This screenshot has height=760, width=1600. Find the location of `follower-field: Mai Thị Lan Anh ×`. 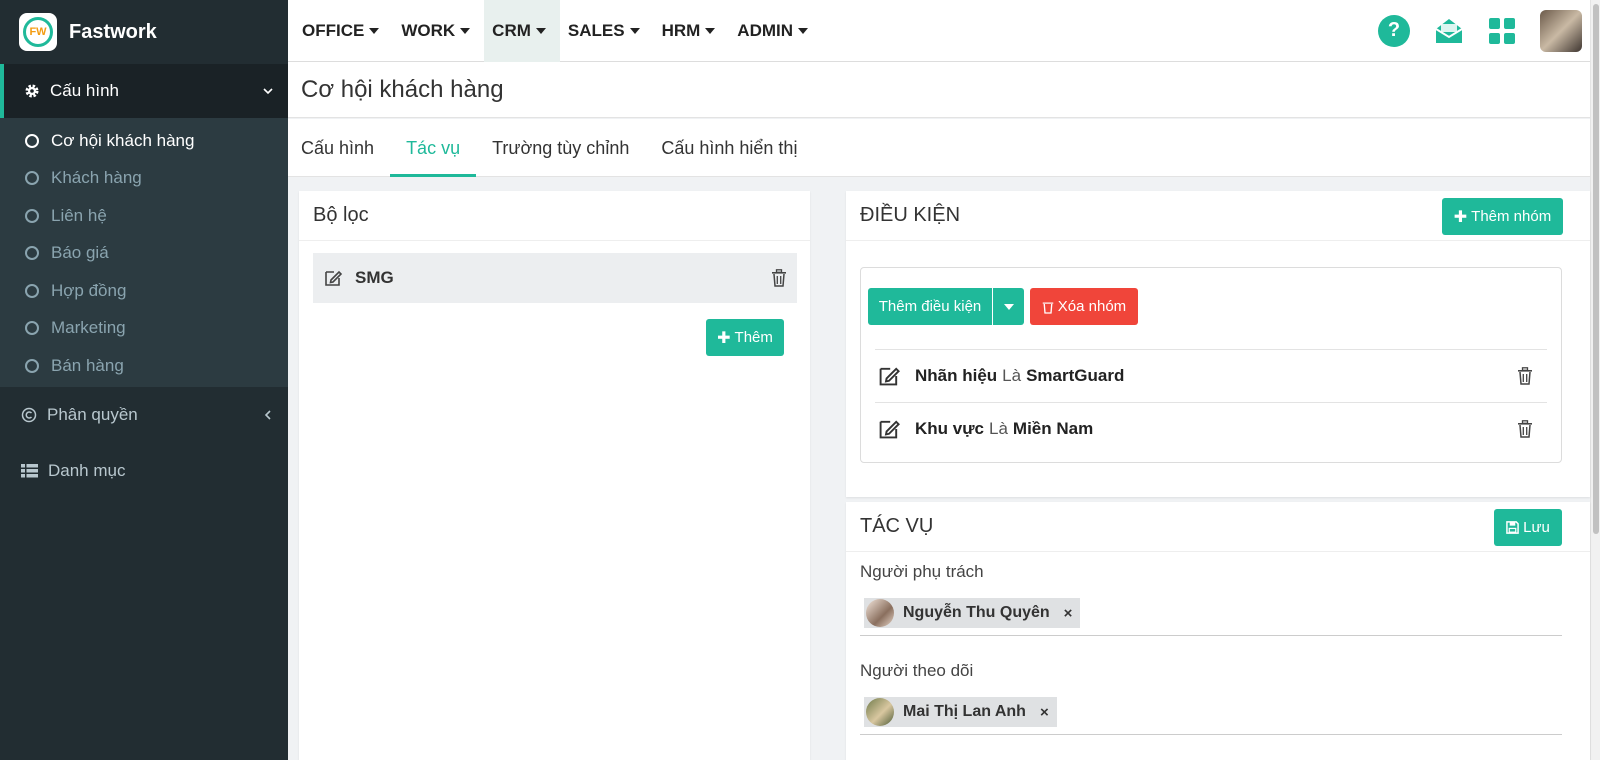

follower-field: Mai Thị Lan Anh × is located at coordinates (1211, 714).